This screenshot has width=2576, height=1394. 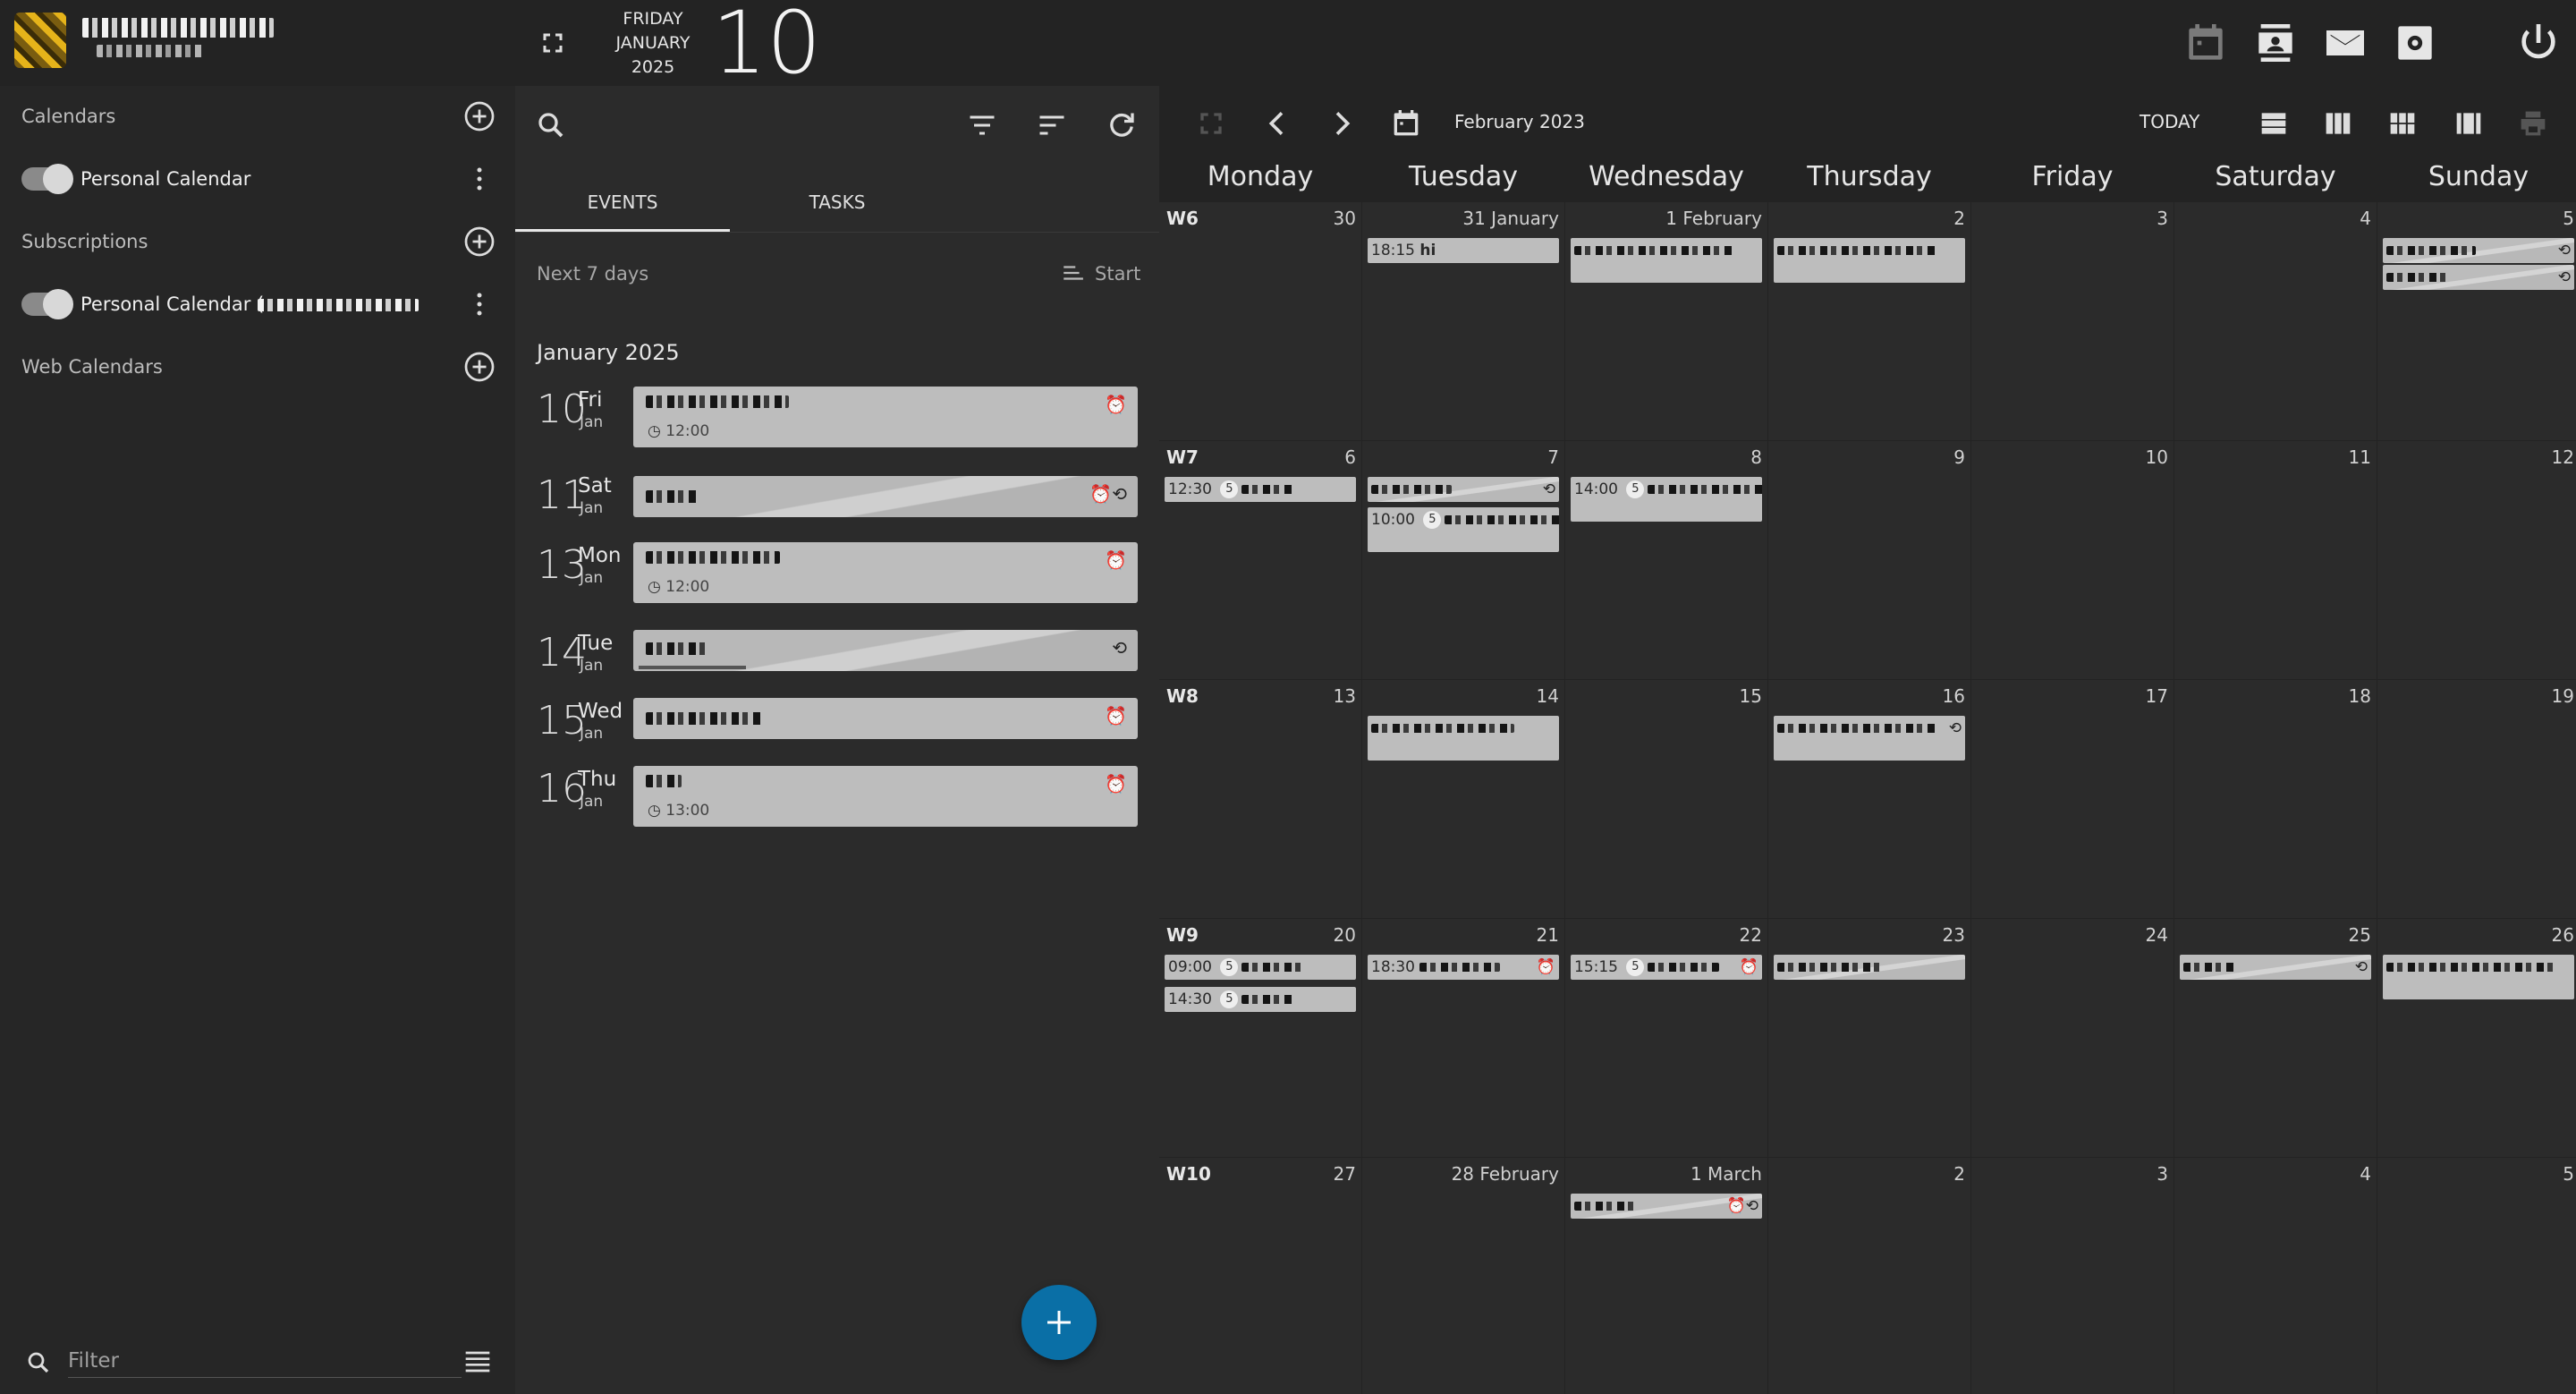 I want to click on cell-date: 14, so click(x=1548, y=696).